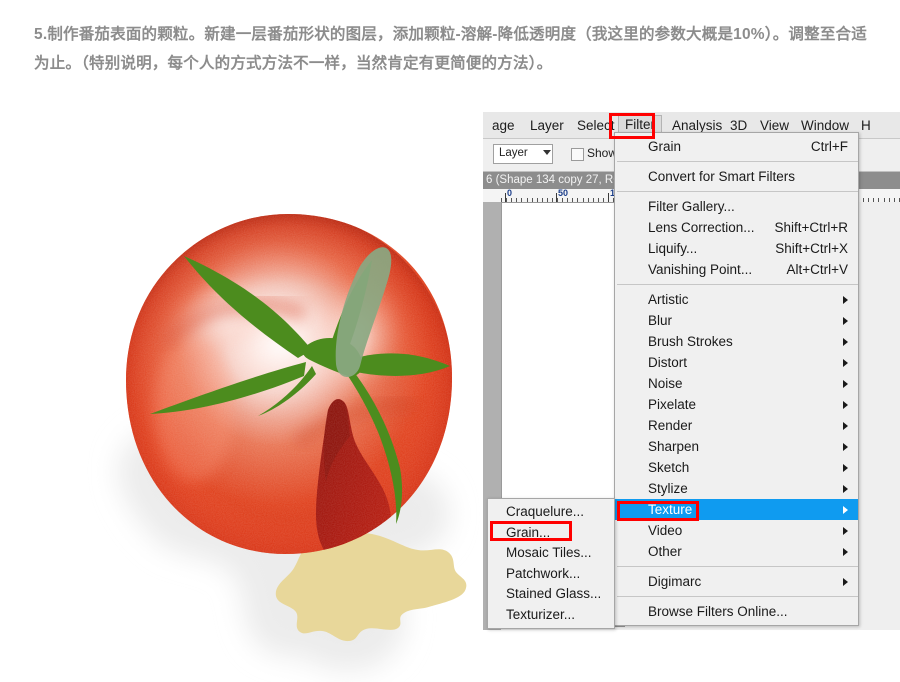  I want to click on menu-item-sketch: Sketch, so click(736, 467).